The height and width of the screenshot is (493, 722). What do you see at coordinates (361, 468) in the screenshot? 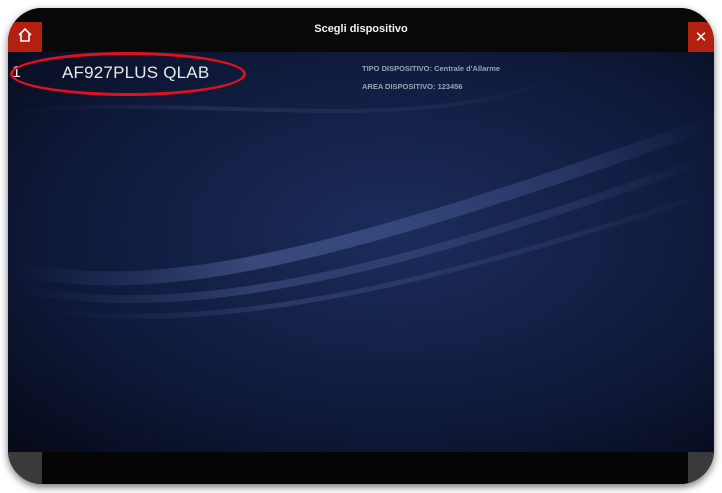
I see `bottom-bar` at bounding box center [361, 468].